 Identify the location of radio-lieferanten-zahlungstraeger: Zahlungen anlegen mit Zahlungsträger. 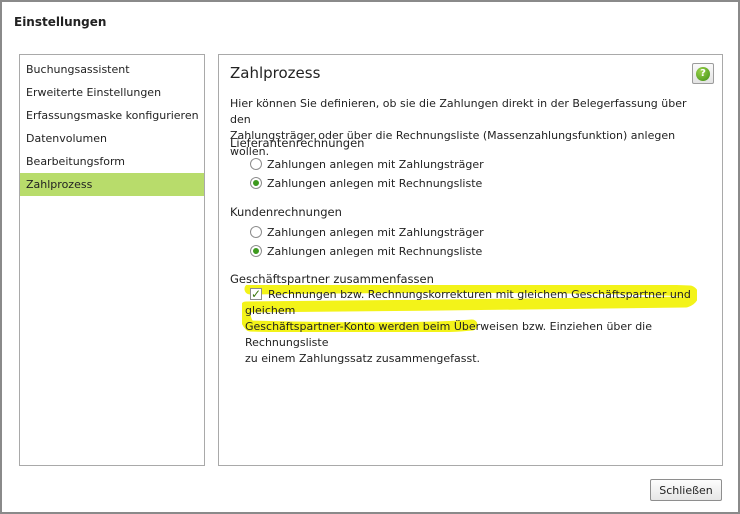
(367, 164).